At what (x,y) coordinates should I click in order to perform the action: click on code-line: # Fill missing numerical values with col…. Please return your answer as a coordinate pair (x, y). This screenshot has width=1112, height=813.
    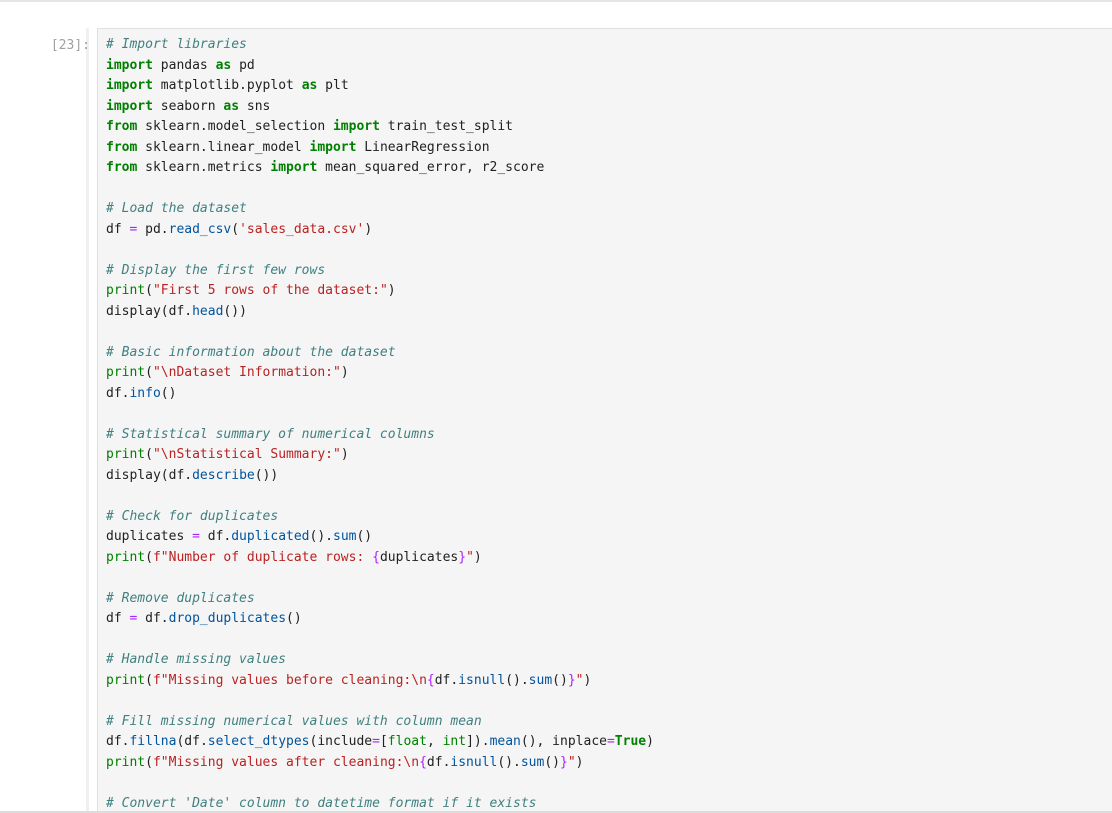
    Looking at the image, I should click on (380, 722).